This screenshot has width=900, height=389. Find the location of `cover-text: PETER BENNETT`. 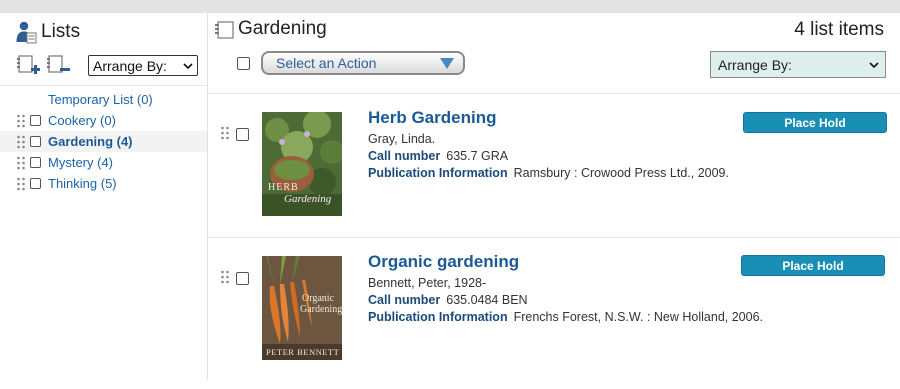

cover-text: PETER BENNETT is located at coordinates (303, 352).